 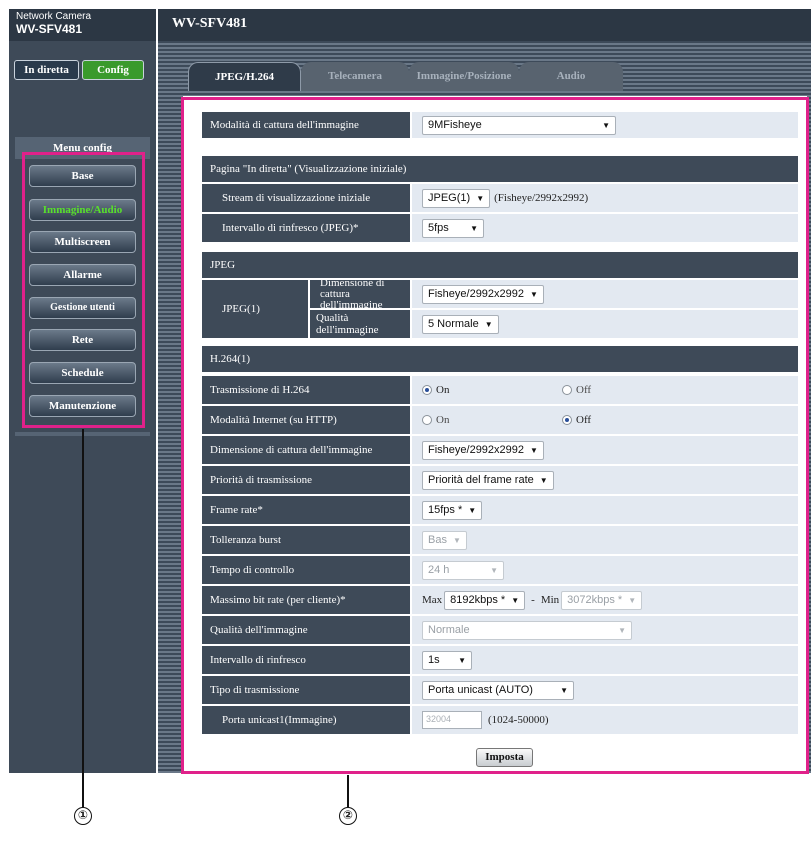 What do you see at coordinates (113, 70) in the screenshot?
I see `config-mode-button: Config` at bounding box center [113, 70].